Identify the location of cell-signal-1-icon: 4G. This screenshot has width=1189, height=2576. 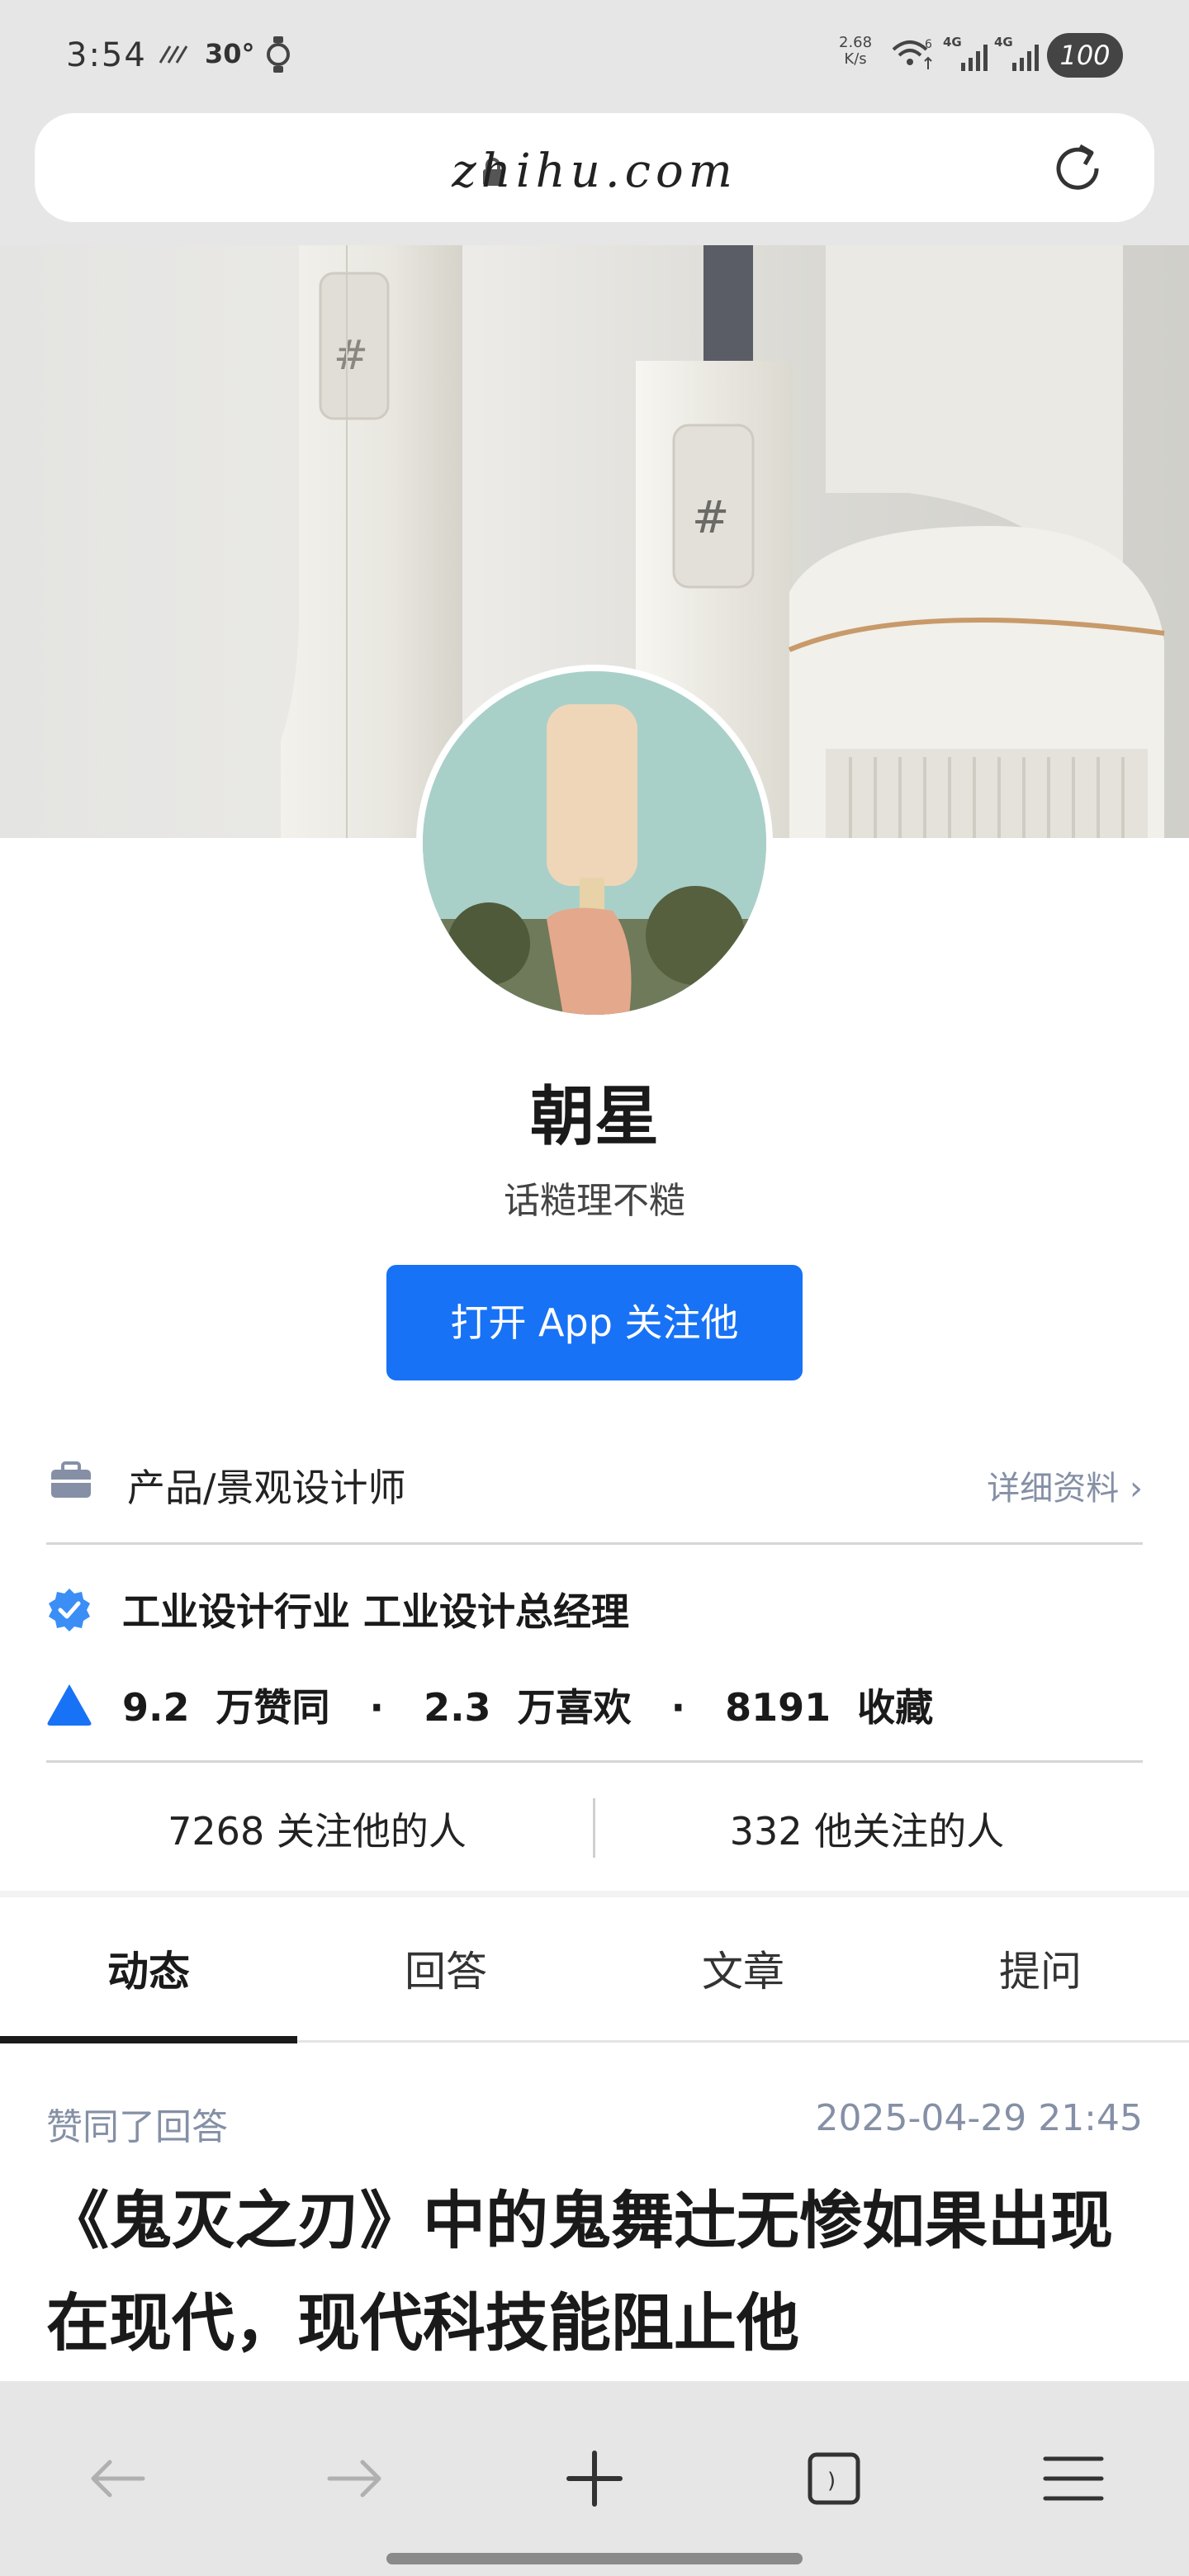
(965, 53).